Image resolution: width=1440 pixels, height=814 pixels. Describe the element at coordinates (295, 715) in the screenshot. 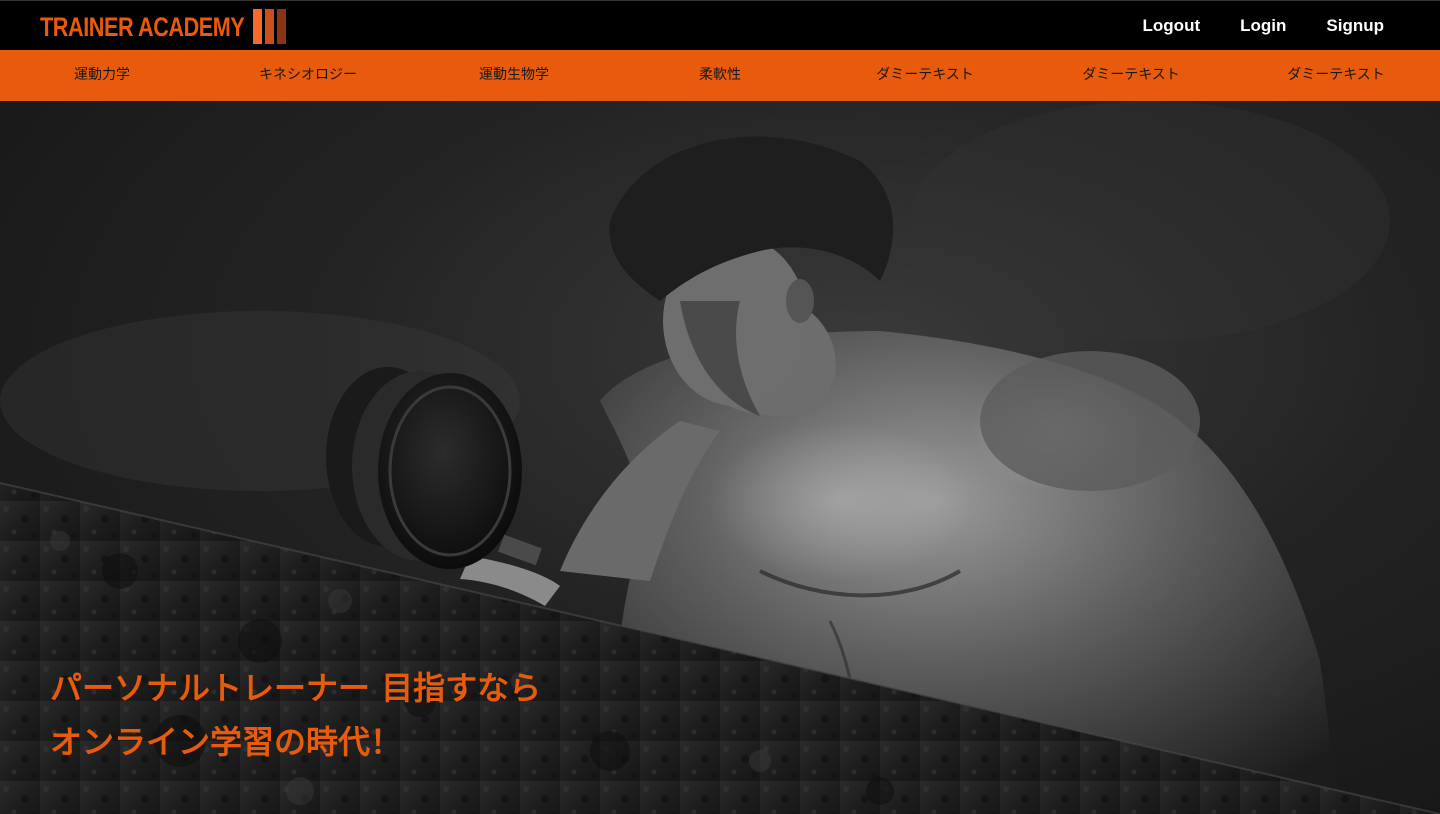

I see `hero-headline: パーソナルトレーナー 目指すなら オンライン学習の時代！` at that location.